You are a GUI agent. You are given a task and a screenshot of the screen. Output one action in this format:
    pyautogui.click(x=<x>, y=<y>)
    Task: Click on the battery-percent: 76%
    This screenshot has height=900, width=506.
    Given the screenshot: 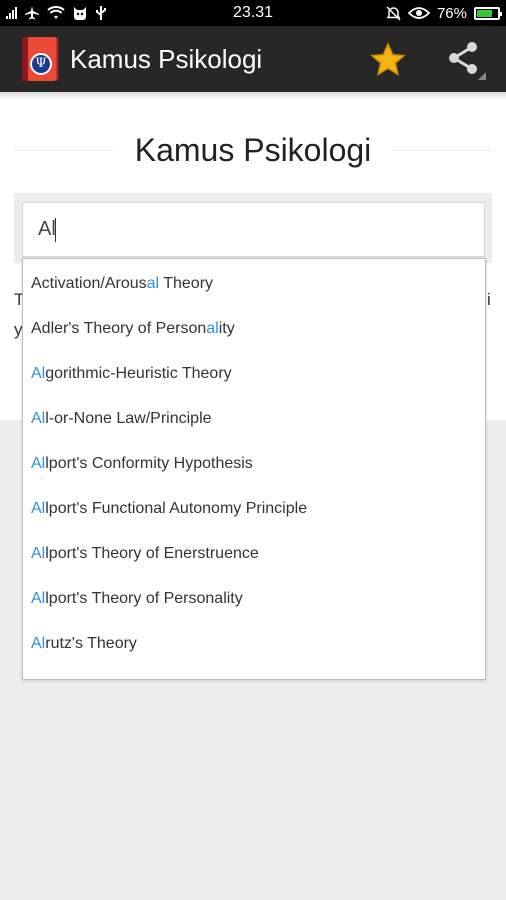 What is the action you would take?
    pyautogui.click(x=451, y=13)
    